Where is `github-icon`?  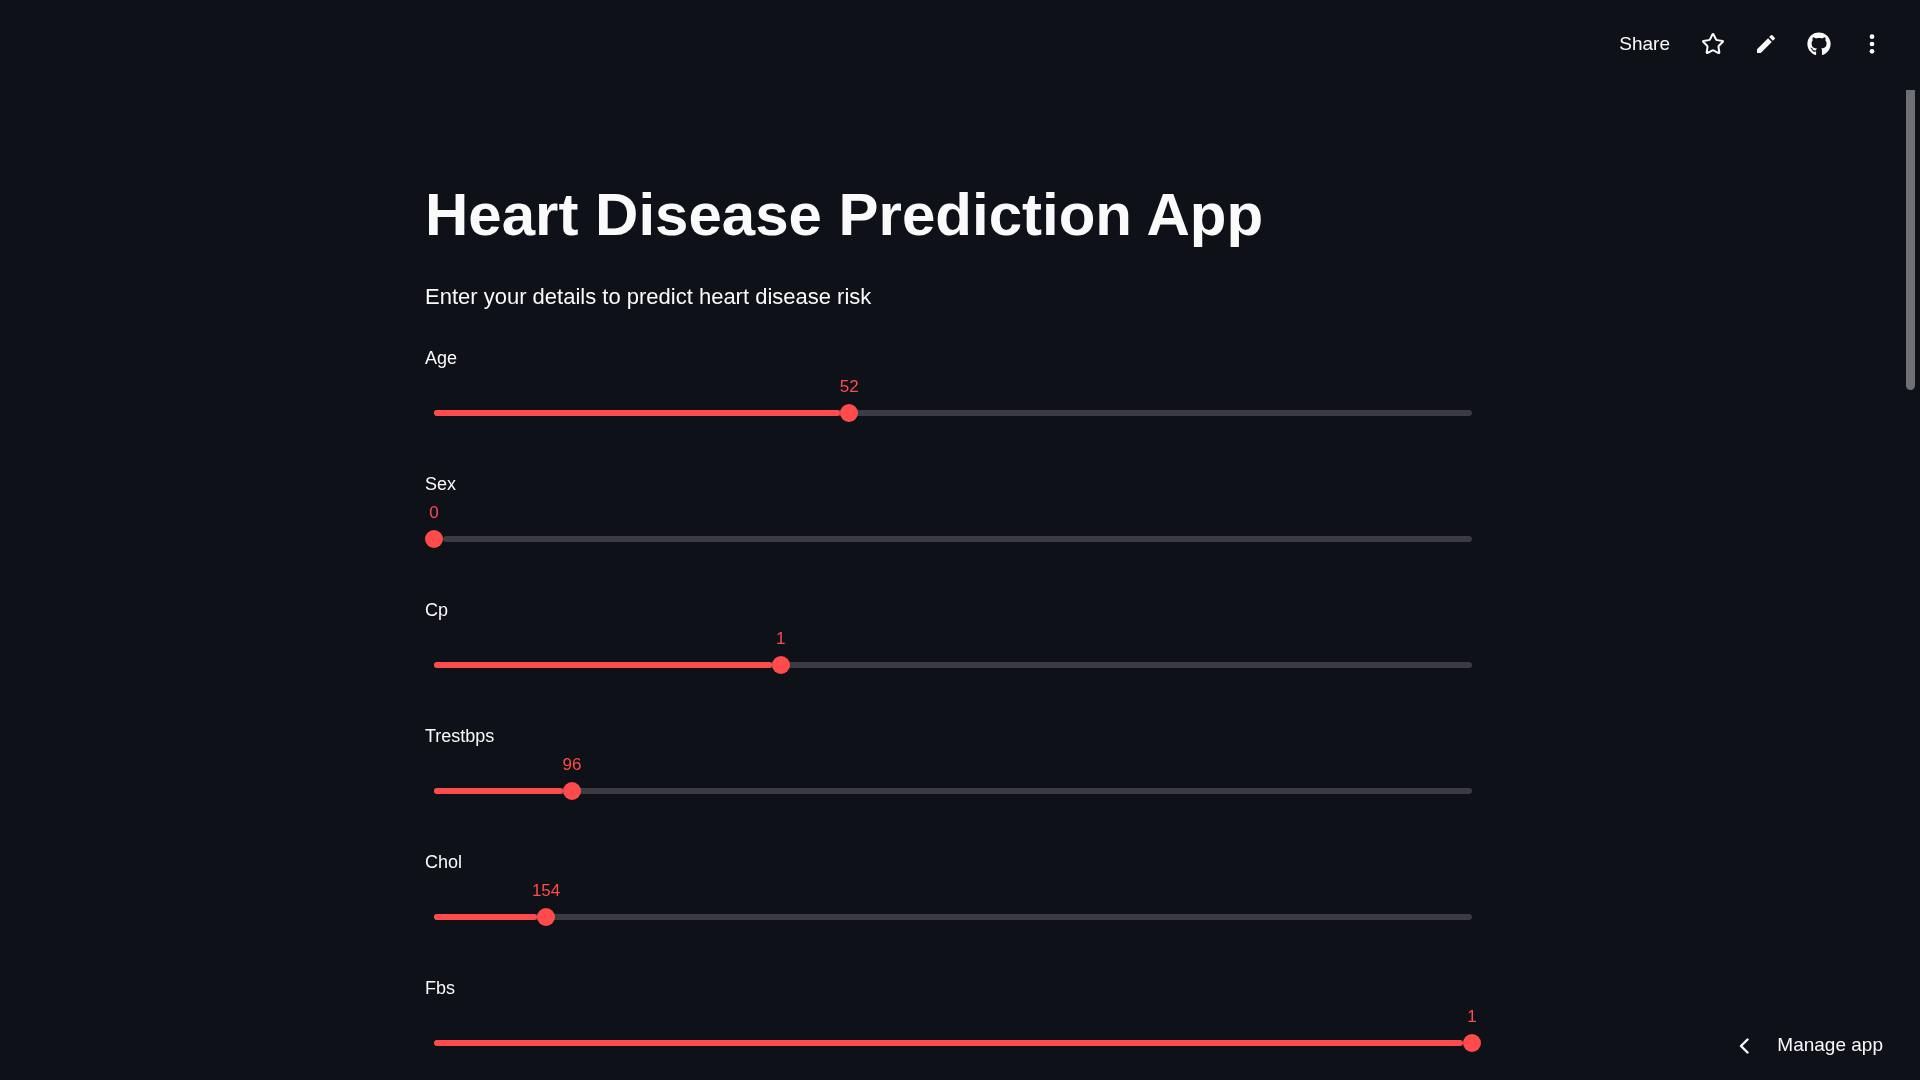 github-icon is located at coordinates (1819, 44).